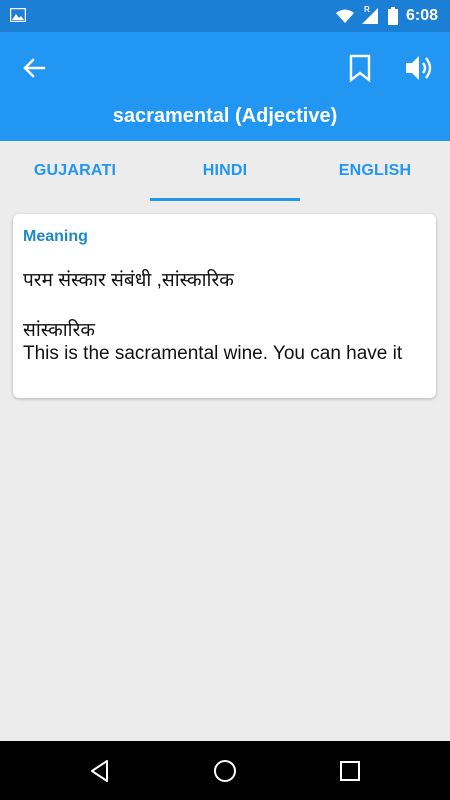  What do you see at coordinates (55, 236) in the screenshot?
I see `meaning-heading: Meaning` at bounding box center [55, 236].